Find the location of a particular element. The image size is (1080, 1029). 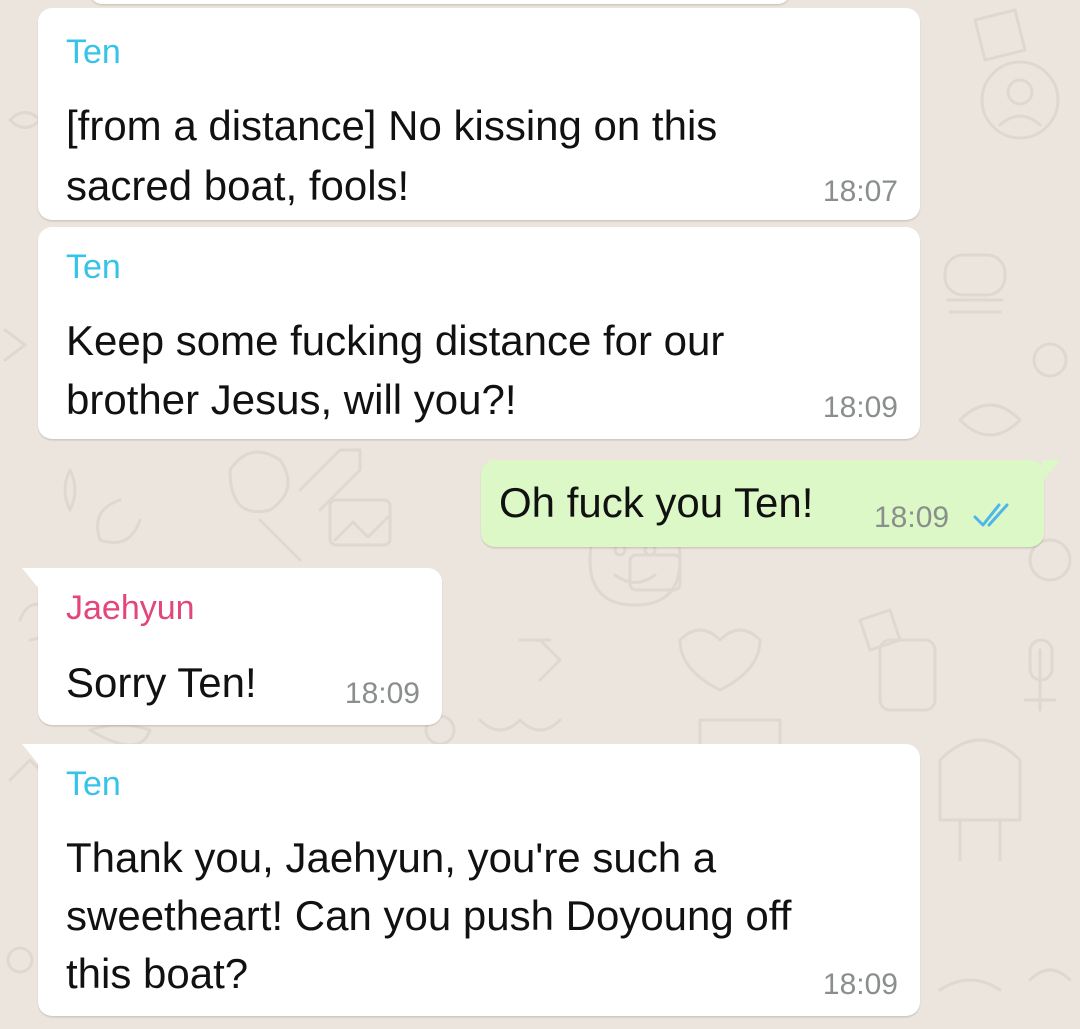

message-bubble-outgoing: Oh fuck you Ten! 18:09 is located at coordinates (770, 503).